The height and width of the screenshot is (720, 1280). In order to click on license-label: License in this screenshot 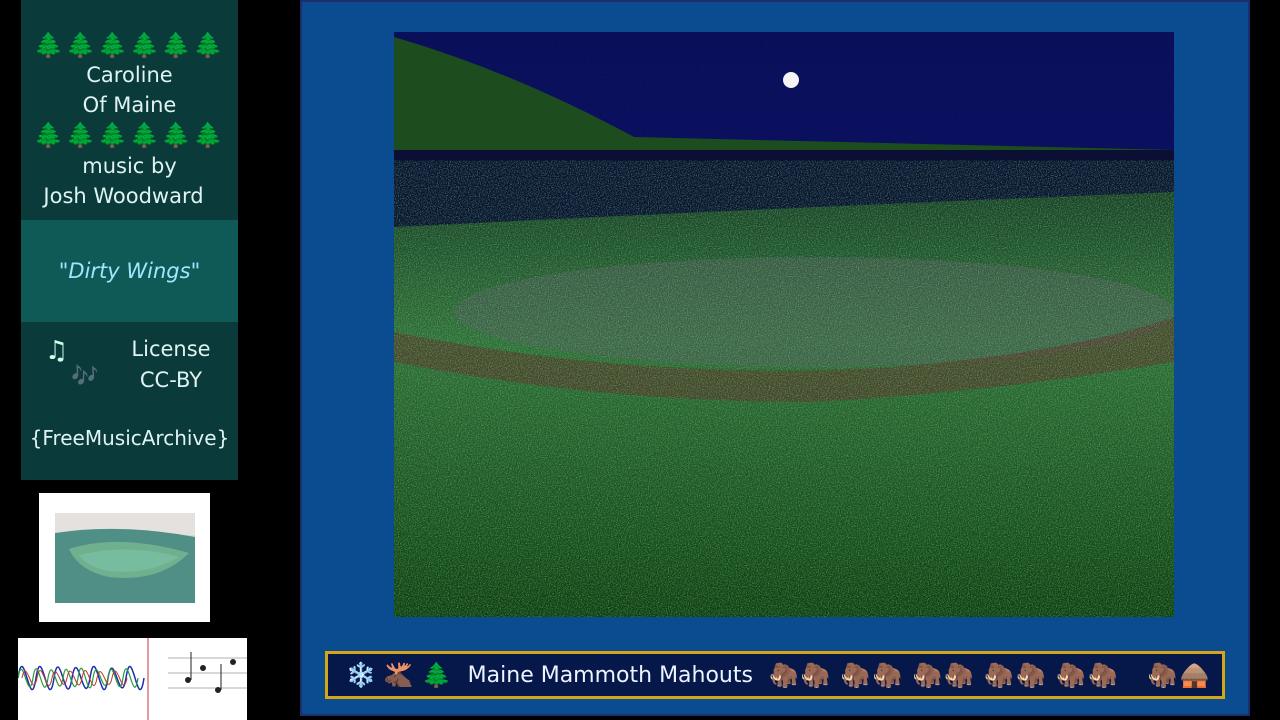, I will do `click(171, 349)`.